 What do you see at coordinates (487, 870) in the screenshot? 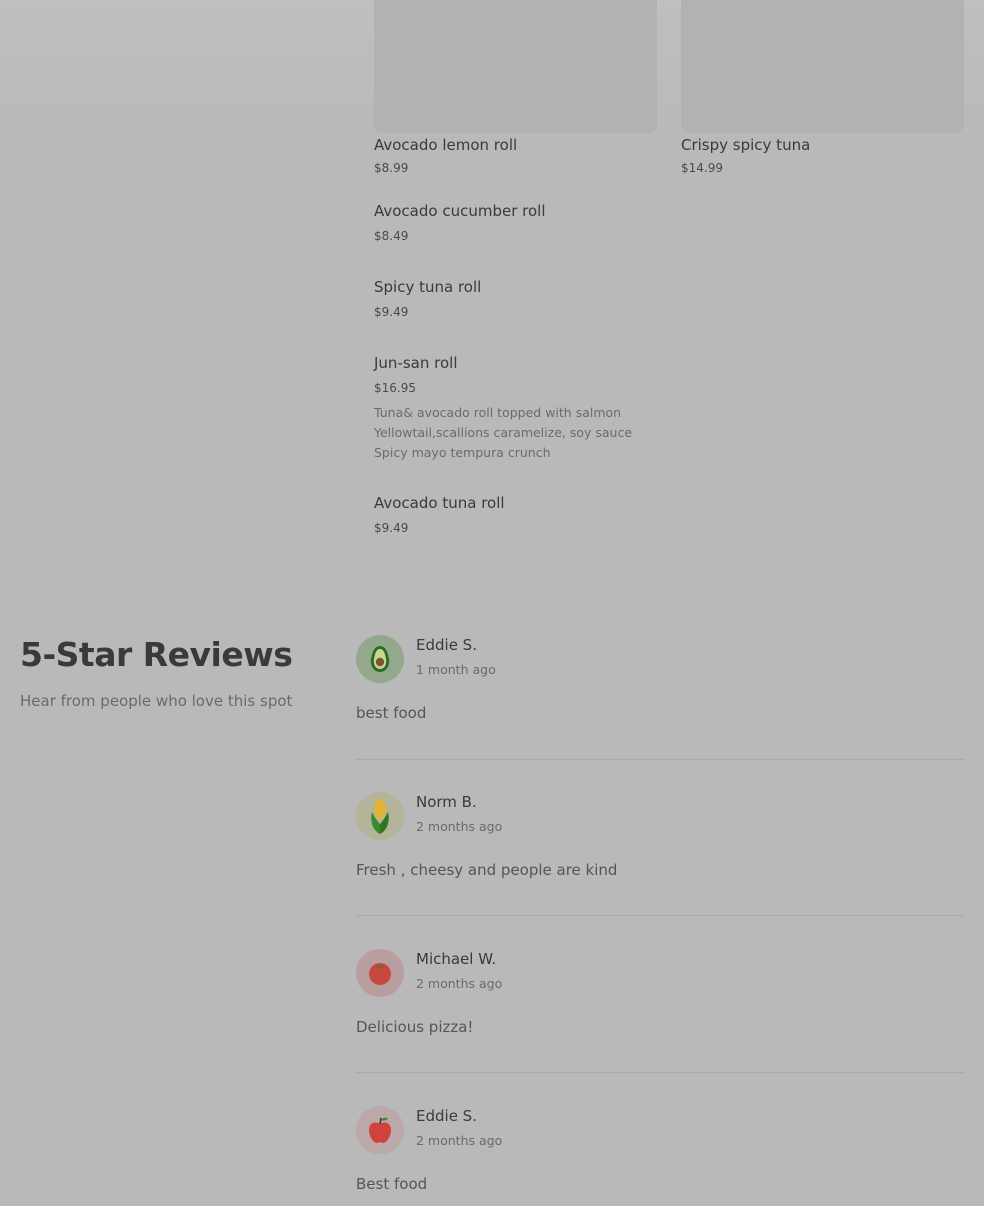
I see `review-text: Fresh , cheesy and people are kind` at bounding box center [487, 870].